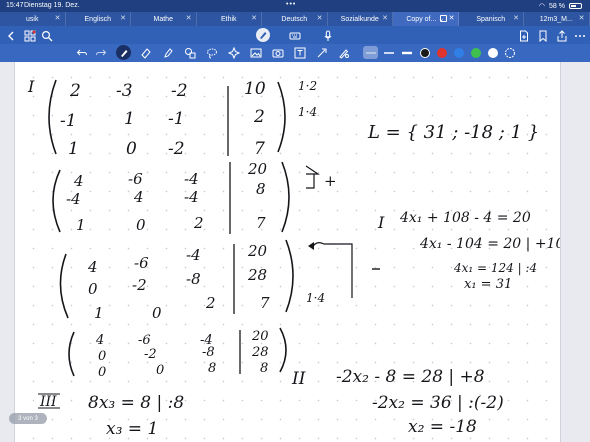 Image resolution: width=590 pixels, height=442 pixels. Describe the element at coordinates (256, 53) in the screenshot. I see `image-icon` at that location.